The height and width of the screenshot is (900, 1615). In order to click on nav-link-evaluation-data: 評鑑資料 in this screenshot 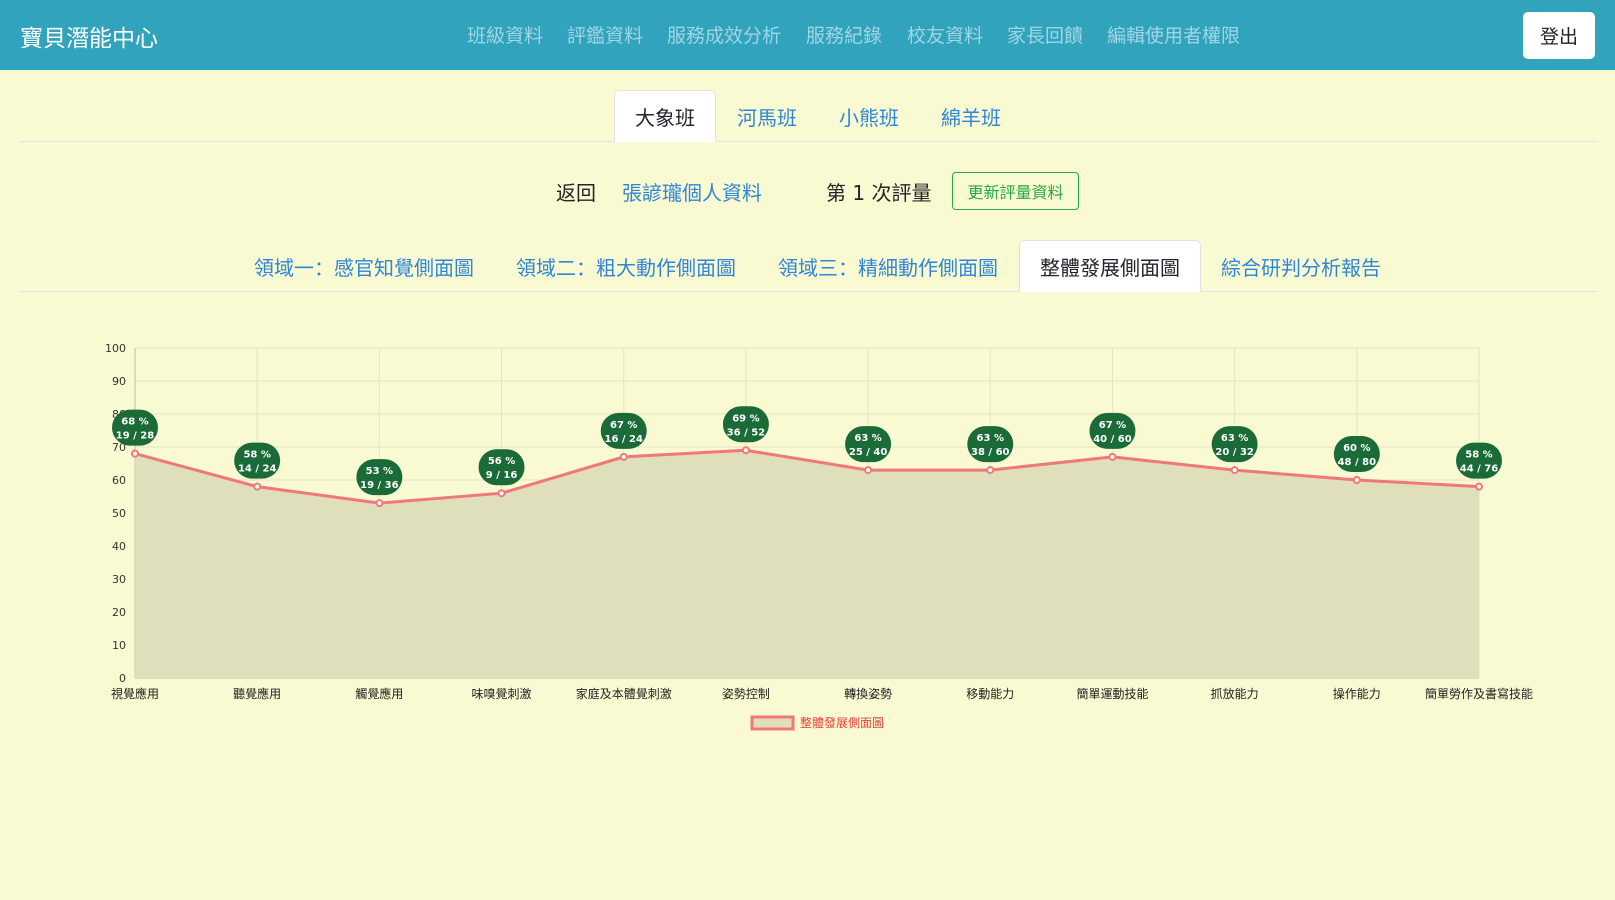, I will do `click(605, 34)`.